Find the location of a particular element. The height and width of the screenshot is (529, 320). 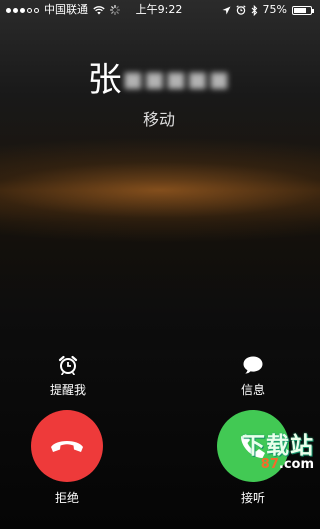

caller-name: 张■■■■■ is located at coordinates (159, 76).